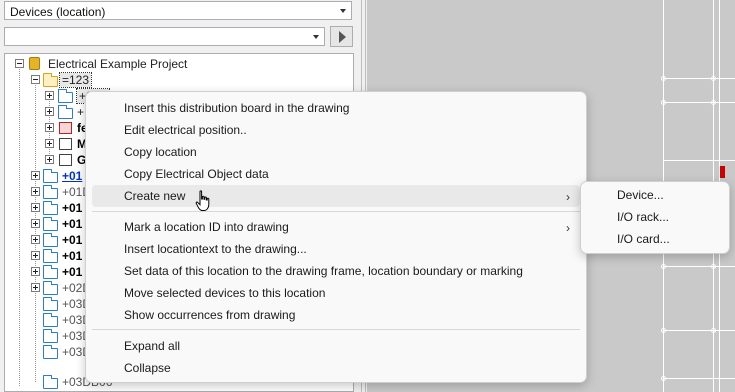 The image size is (735, 392). What do you see at coordinates (336, 293) in the screenshot?
I see `menu-item-move-selected-devices: Move selected devices to this location` at bounding box center [336, 293].